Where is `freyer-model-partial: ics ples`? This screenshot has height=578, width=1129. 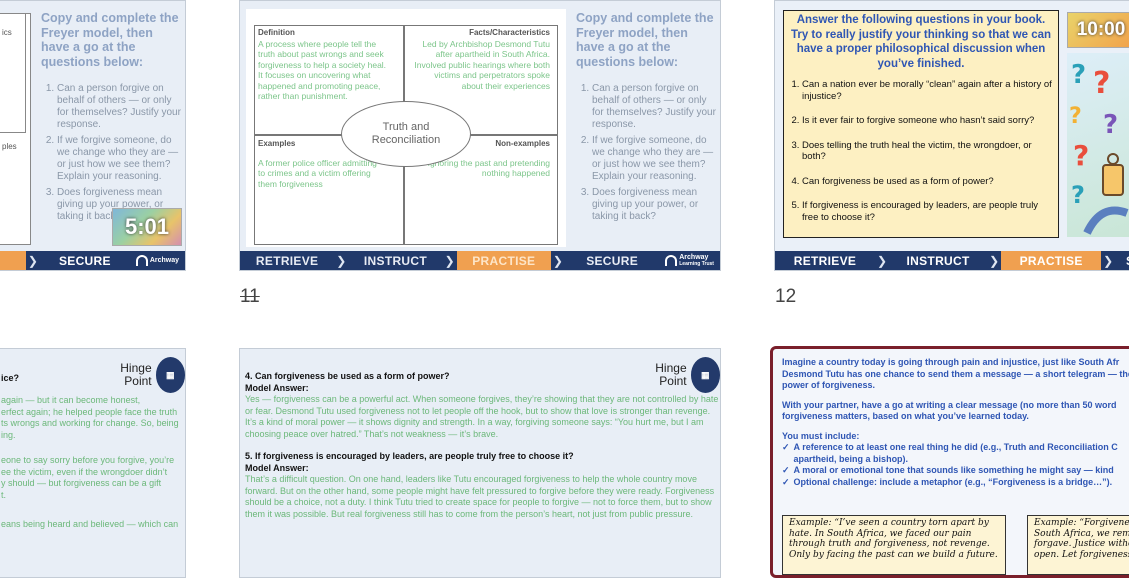 freyer-model-partial: ics ples is located at coordinates (15, 129).